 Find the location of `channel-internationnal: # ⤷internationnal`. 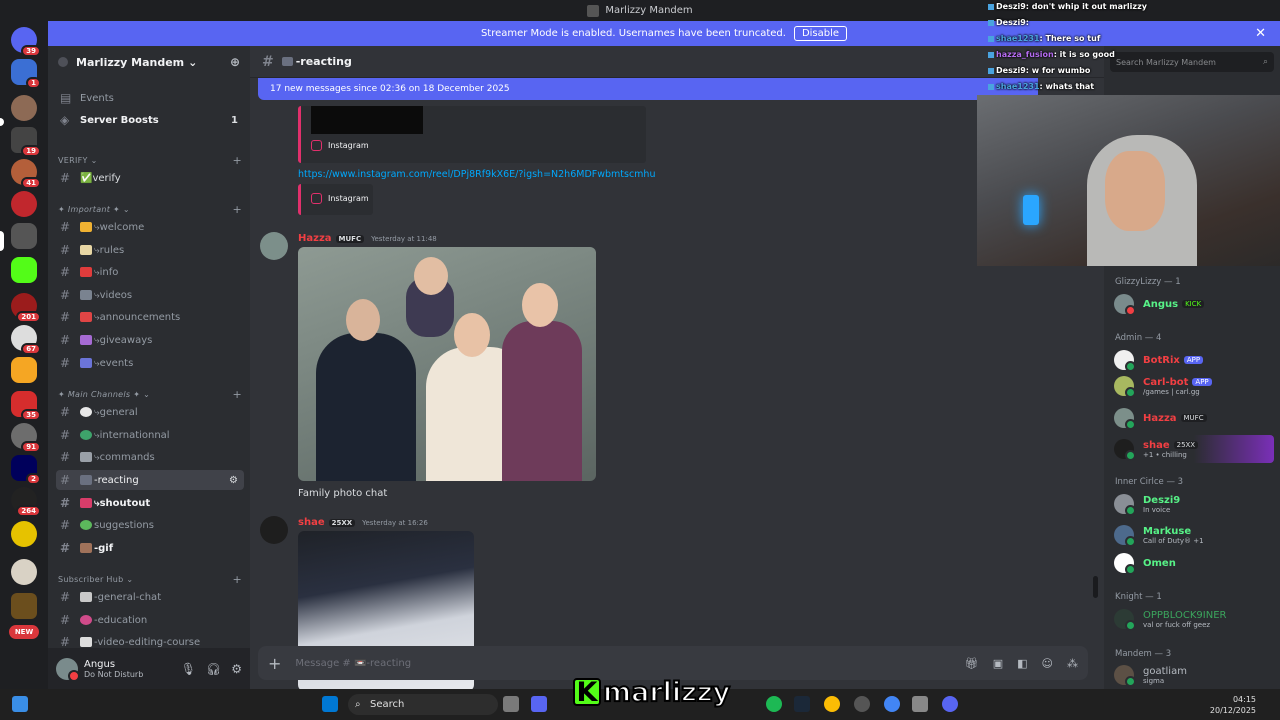

channel-internationnal: # ⤷internationnal is located at coordinates (150, 435).